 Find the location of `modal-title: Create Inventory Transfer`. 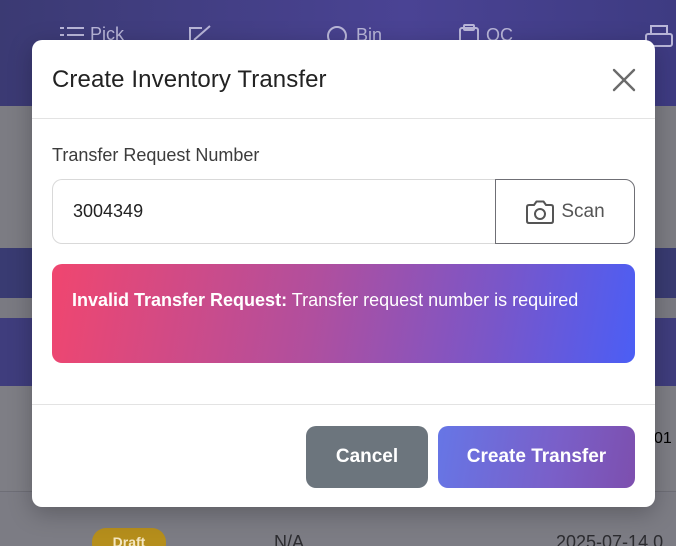

modal-title: Create Inventory Transfer is located at coordinates (189, 79).